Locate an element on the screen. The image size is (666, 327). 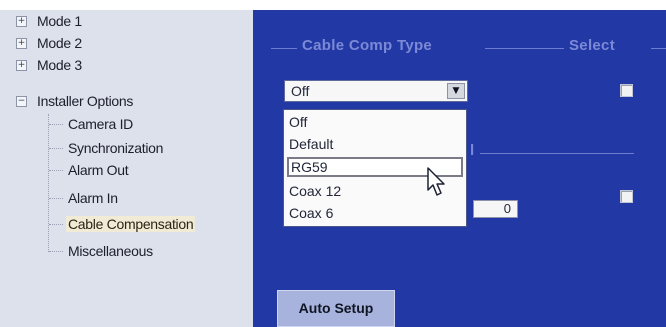
tree-item-installer-options: − Installer Options is located at coordinates (74, 101).